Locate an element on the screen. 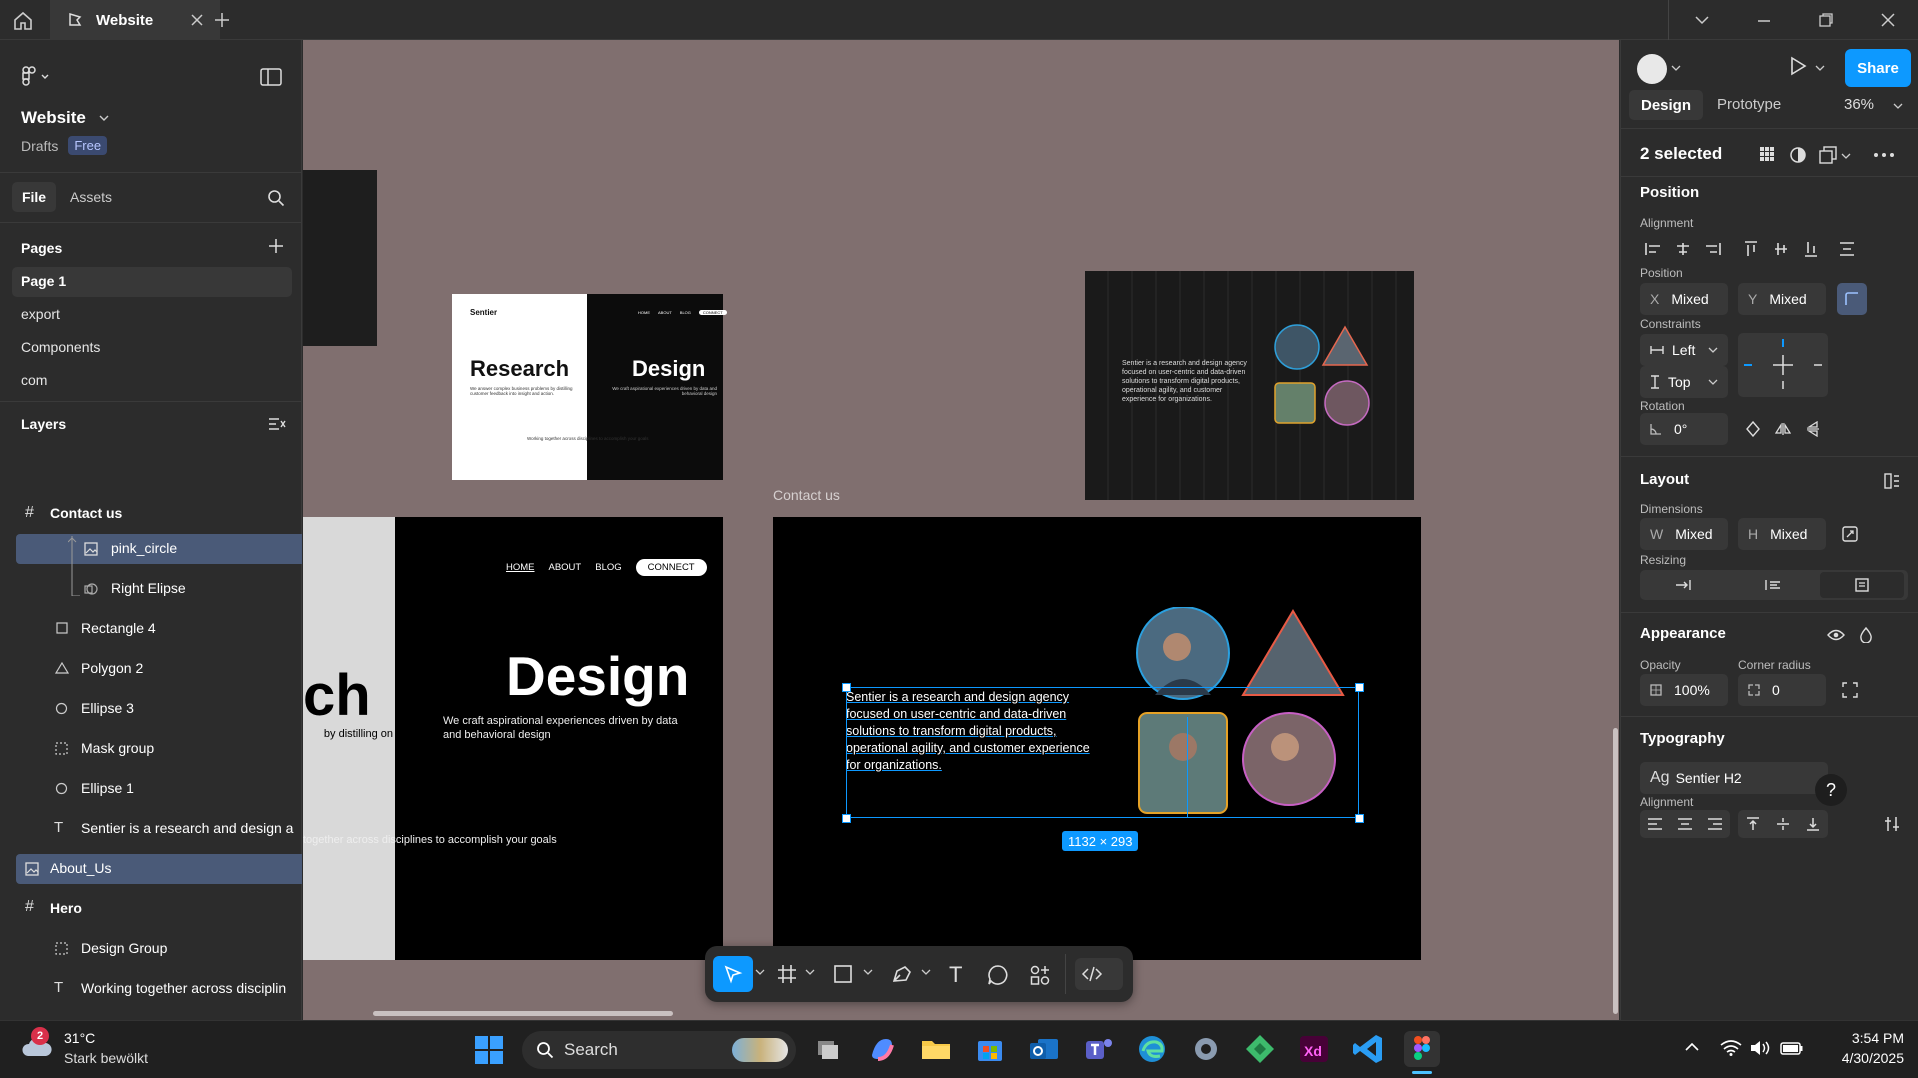  settings-icon is located at coordinates (1206, 1049).